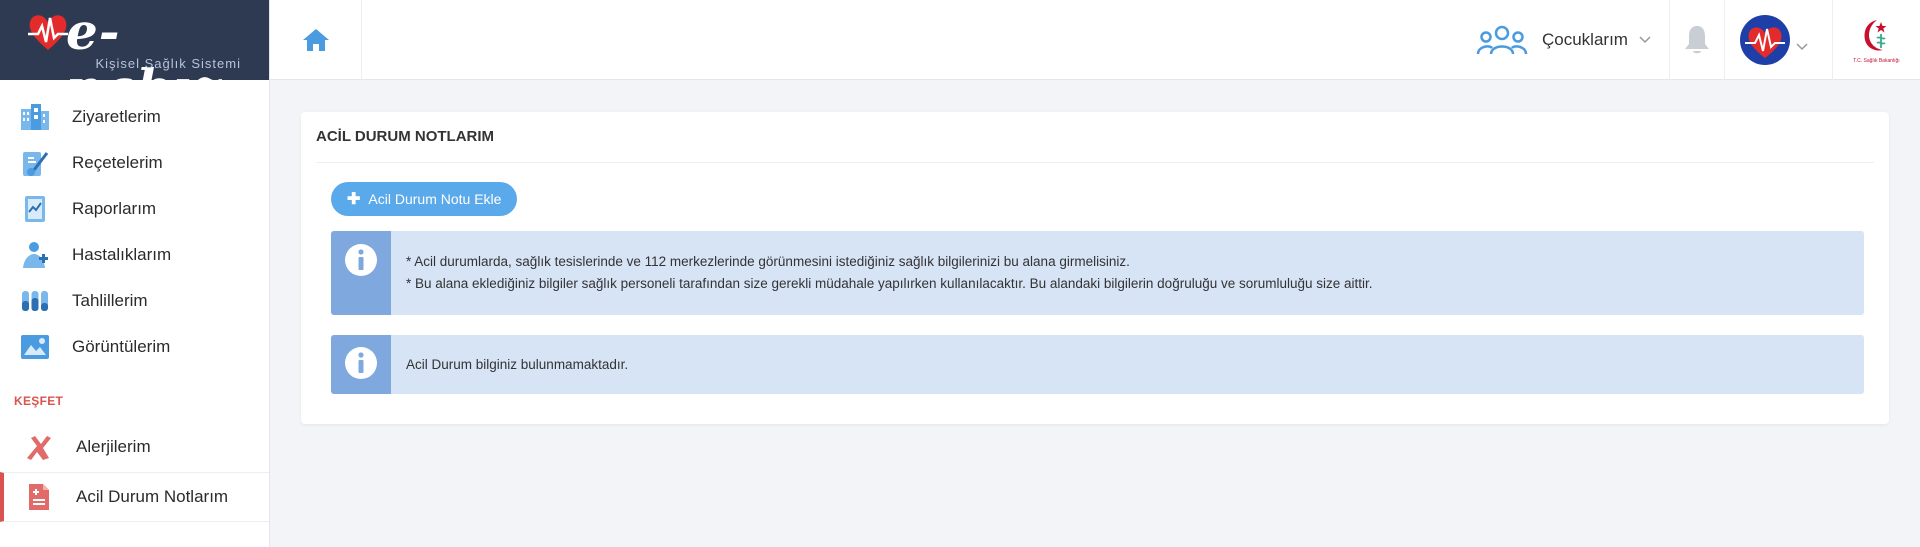  What do you see at coordinates (1875, 35) in the screenshot?
I see `ministry-crescent-icon` at bounding box center [1875, 35].